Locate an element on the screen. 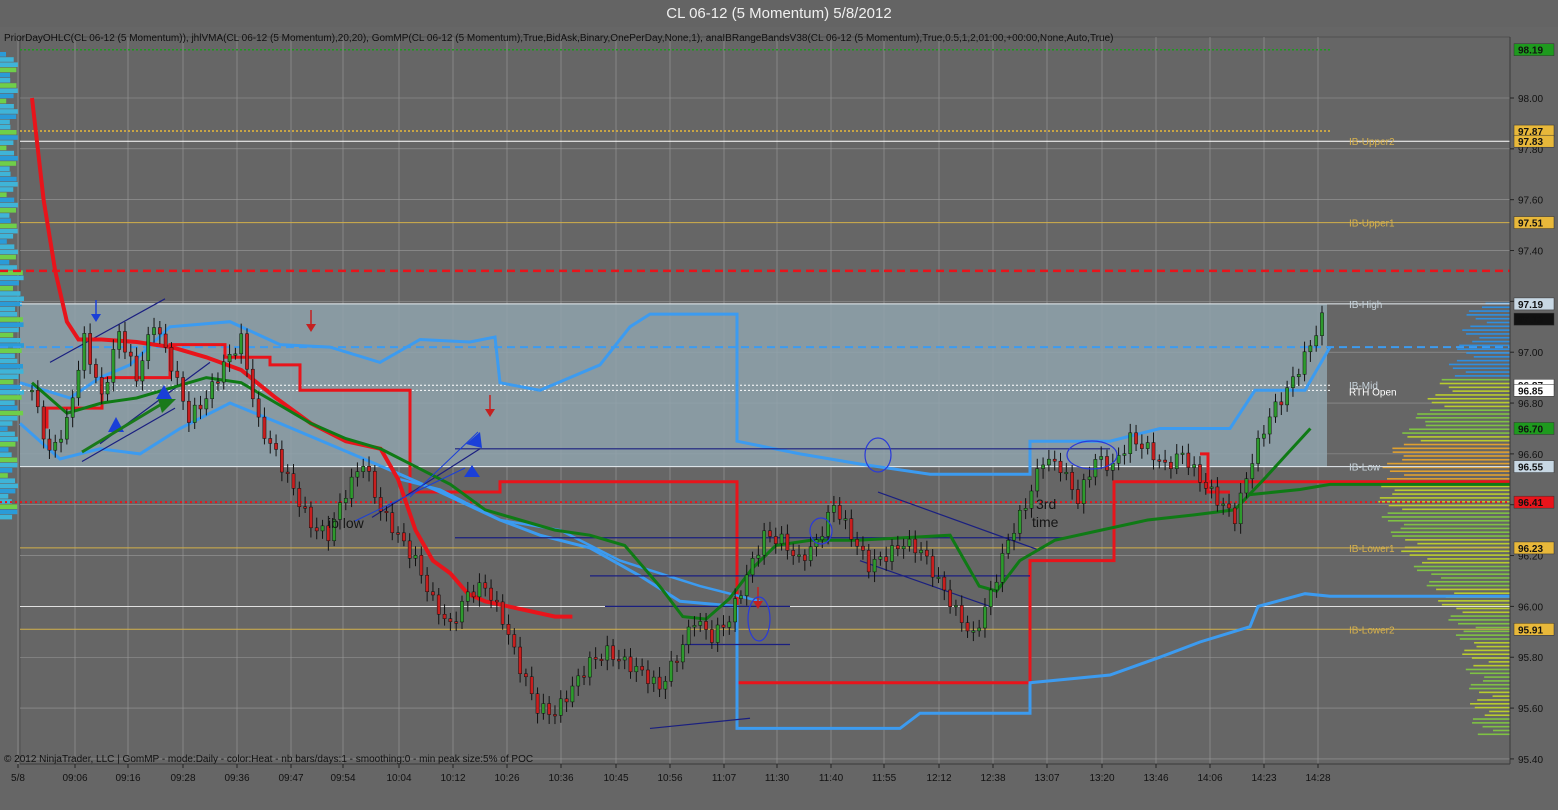 The image size is (1558, 810). price-marker-label: 97.51 is located at coordinates (1530, 224).